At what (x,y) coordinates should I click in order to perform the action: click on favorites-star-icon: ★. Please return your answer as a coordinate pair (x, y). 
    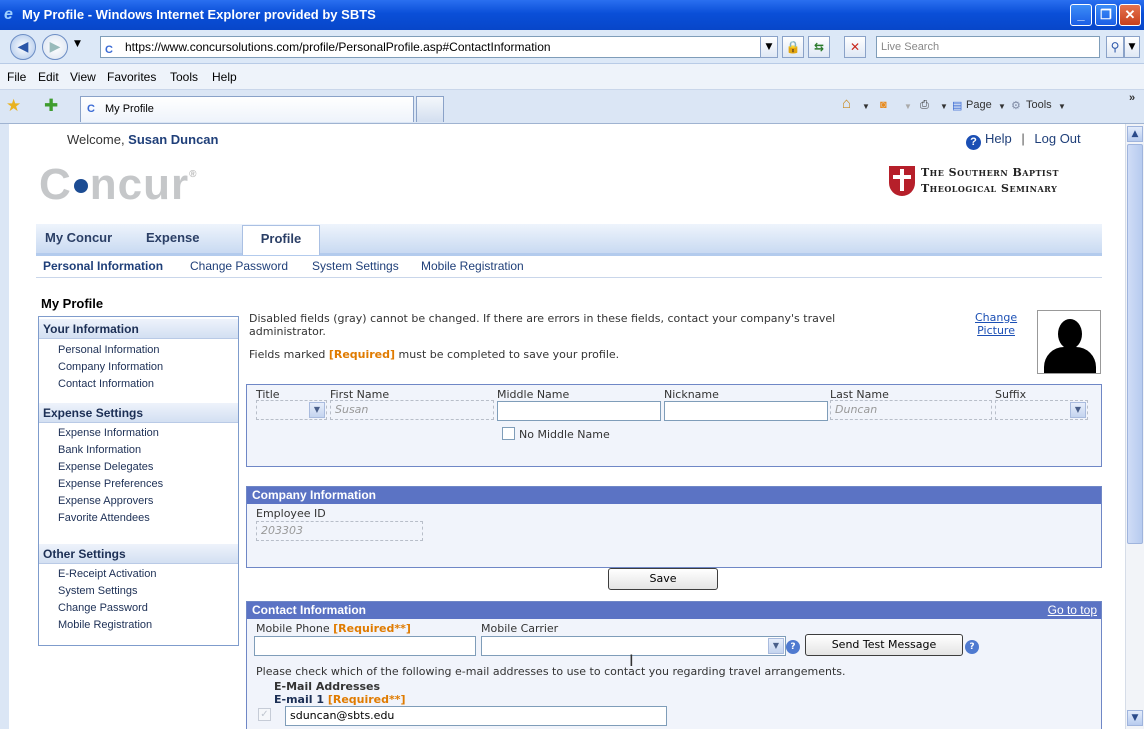
    Looking at the image, I should click on (13, 106).